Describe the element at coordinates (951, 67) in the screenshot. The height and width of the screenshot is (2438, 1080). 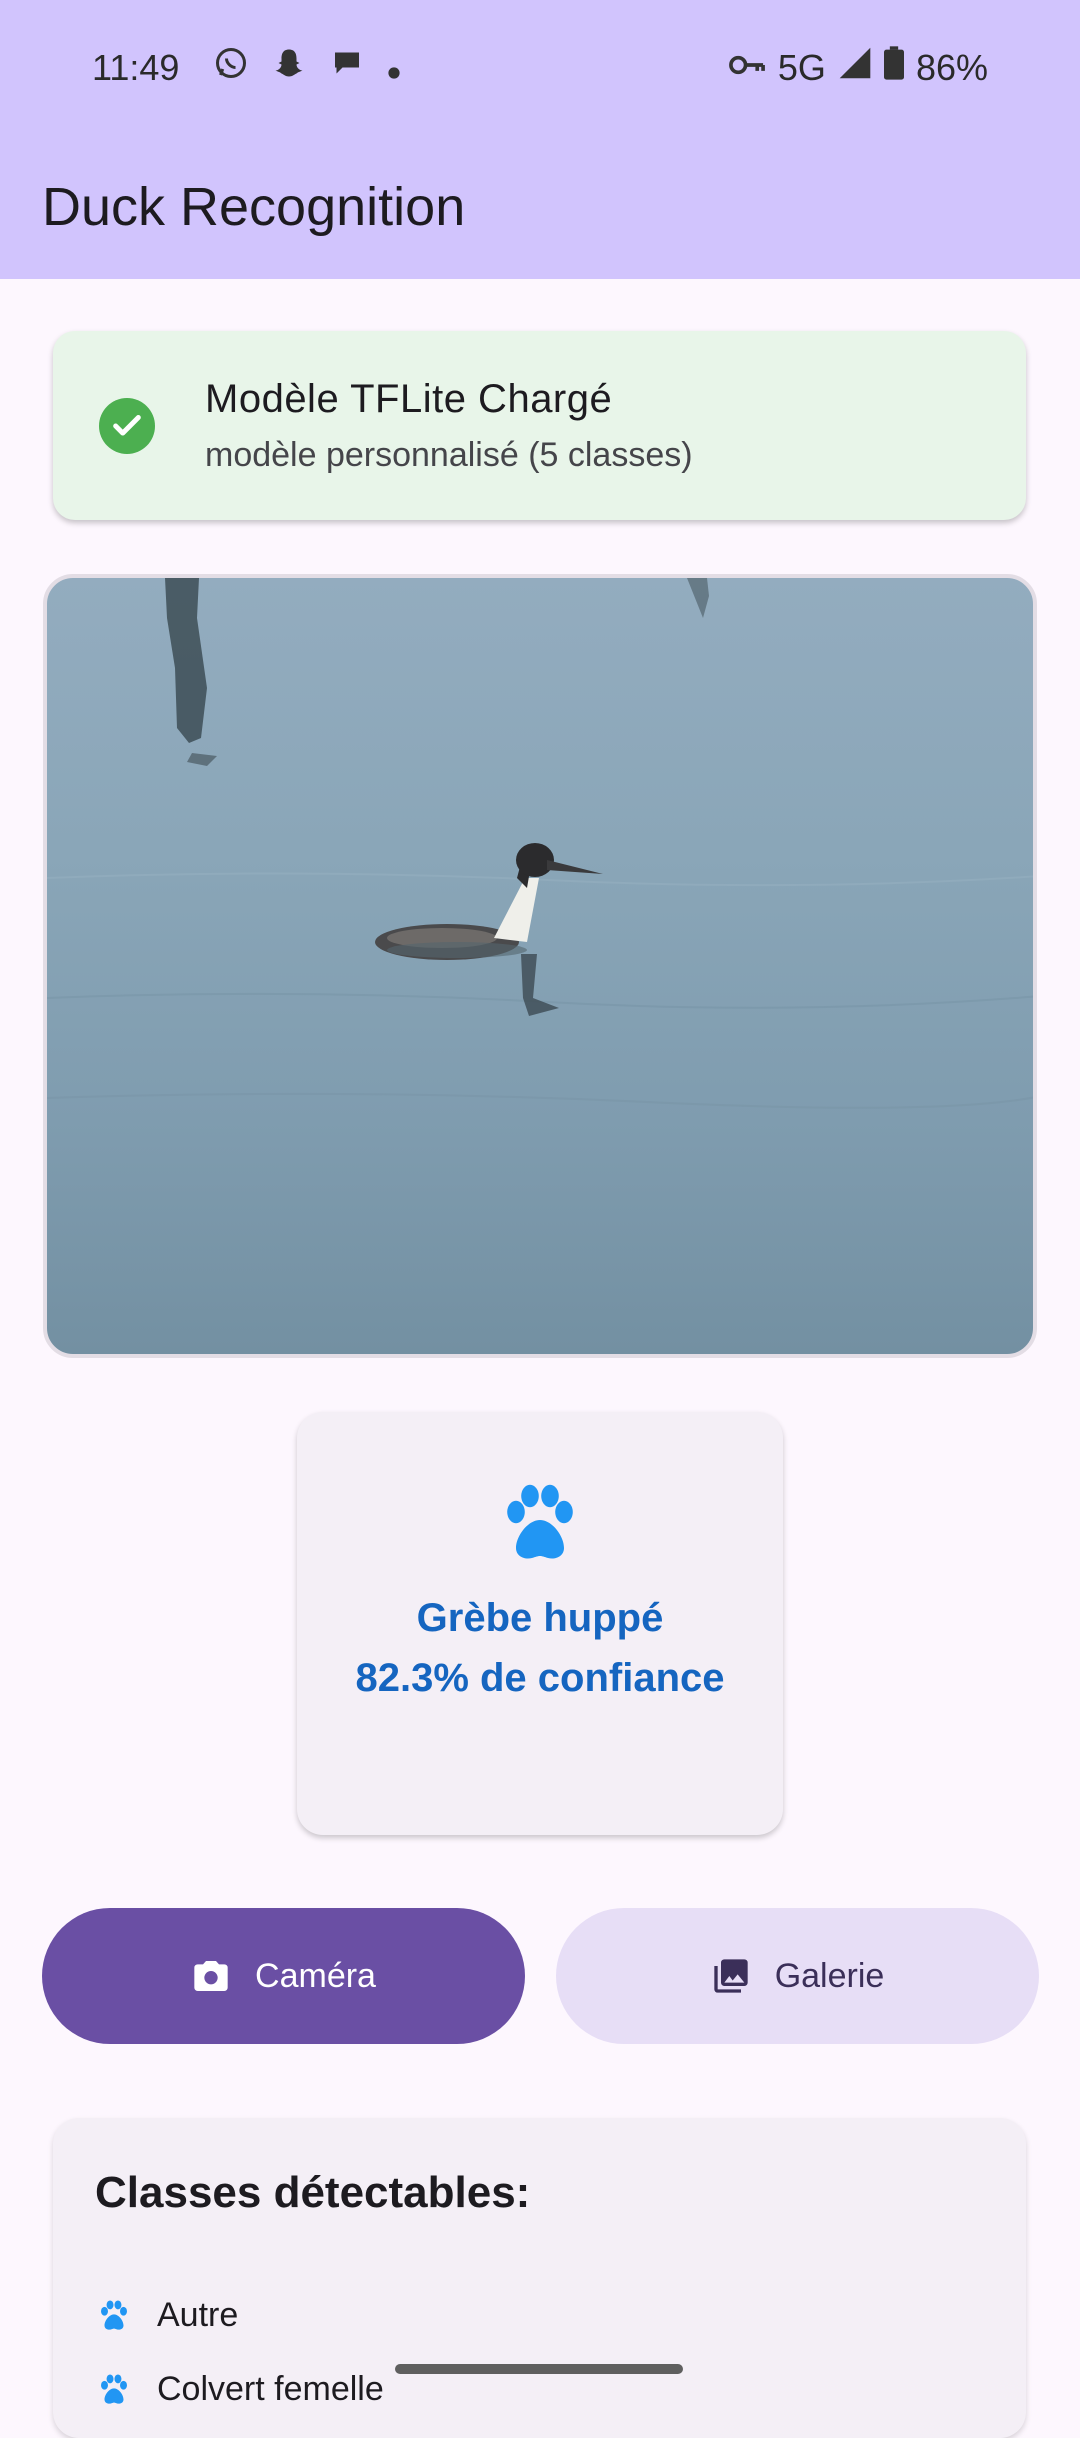
I see `battery-percent: 86%` at that location.